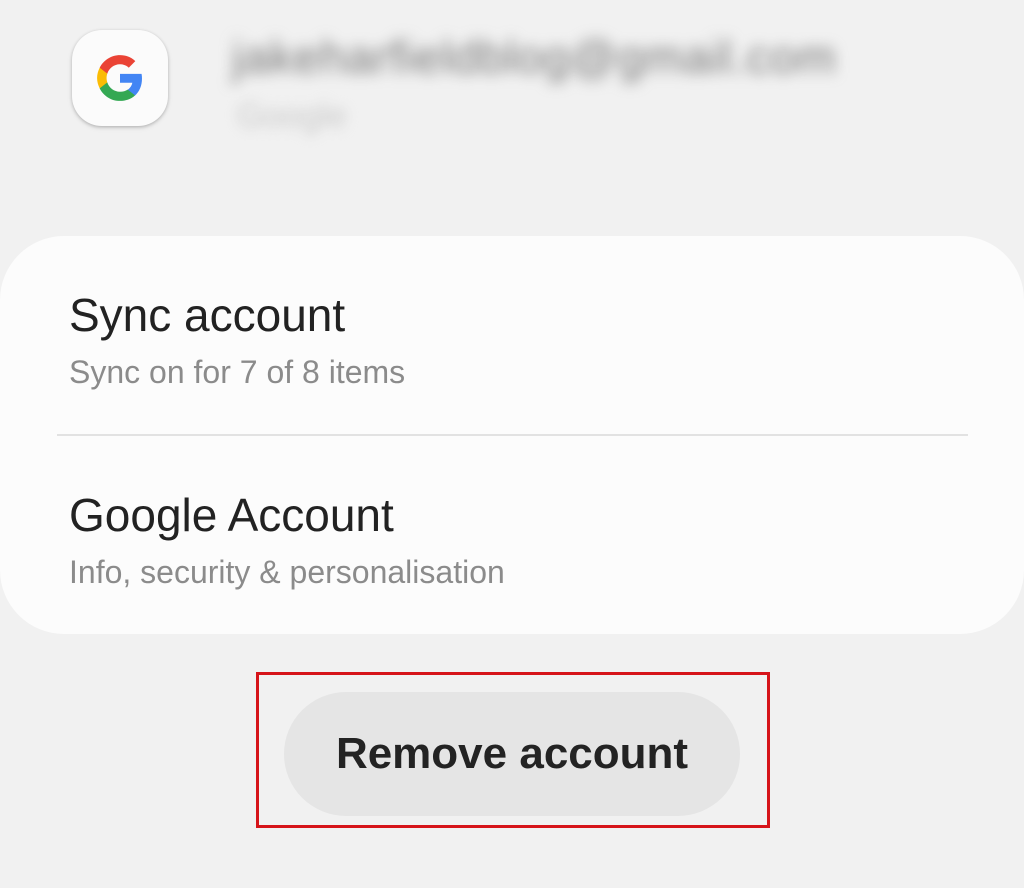  Describe the element at coordinates (237, 372) in the screenshot. I see `sync-account-subtitle: Sync on for 7 of 8 items` at that location.